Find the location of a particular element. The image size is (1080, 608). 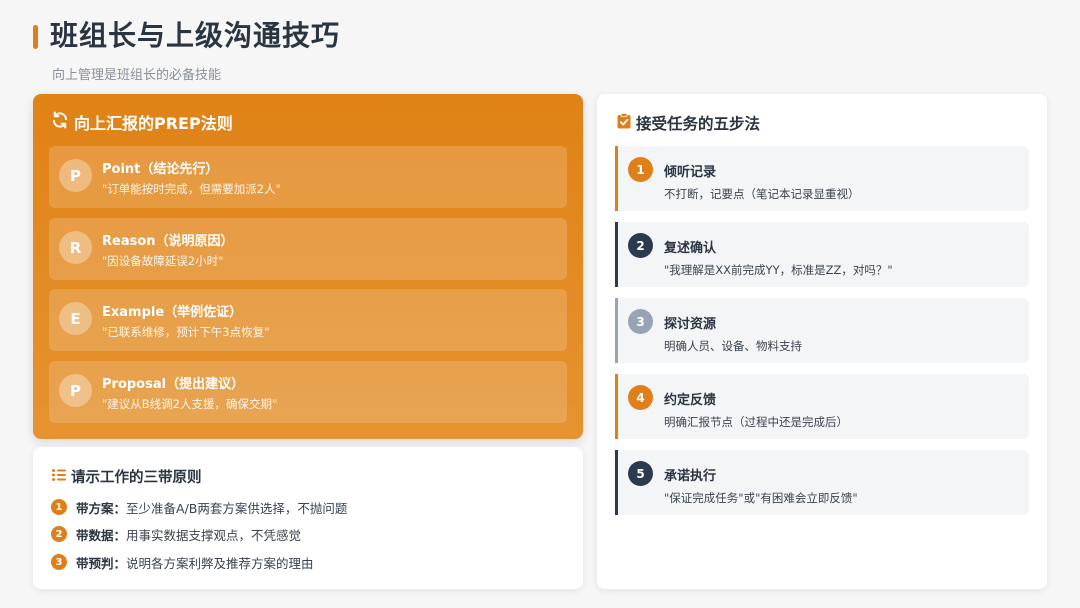

prep-item-desc: "订单能按时完成，但需要加派2人" is located at coordinates (191, 189).